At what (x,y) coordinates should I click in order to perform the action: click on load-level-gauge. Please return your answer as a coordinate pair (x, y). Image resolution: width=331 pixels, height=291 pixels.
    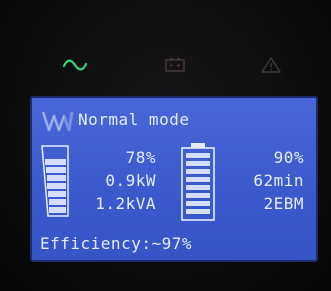
    Looking at the image, I should click on (55, 183).